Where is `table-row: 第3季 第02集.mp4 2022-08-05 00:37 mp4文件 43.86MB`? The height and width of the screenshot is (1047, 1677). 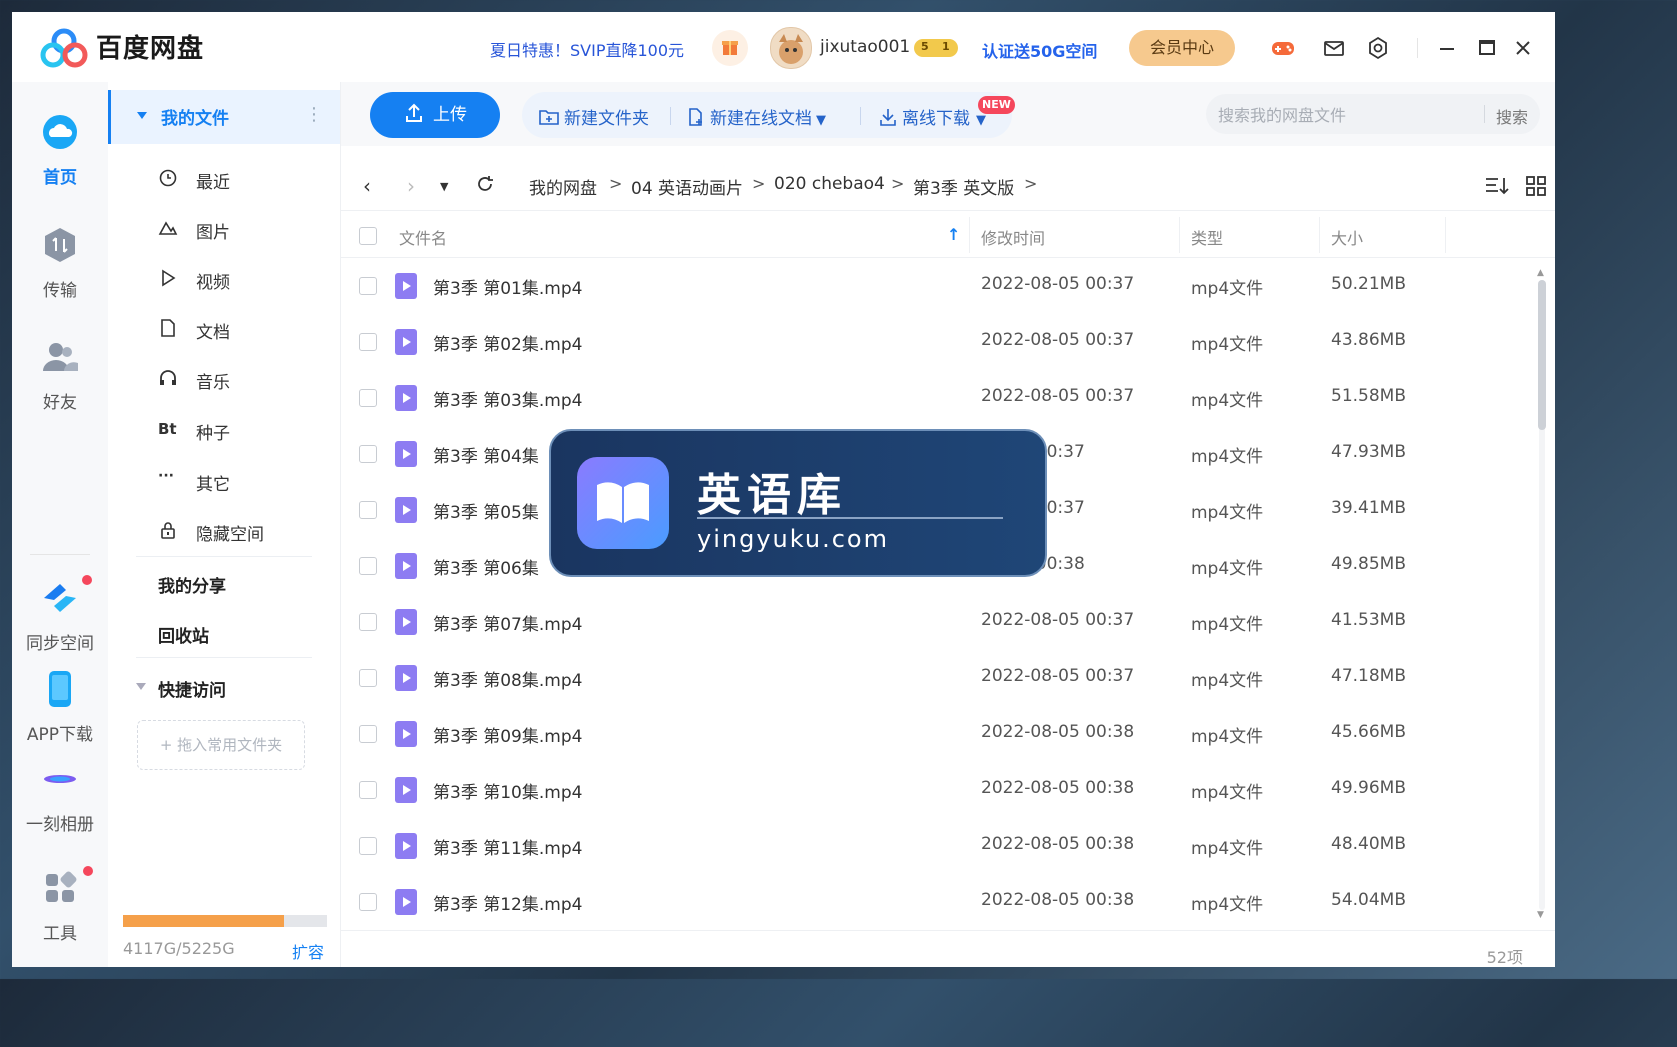
table-row: 第3季 第02集.mp4 2022-08-05 00:37 mp4文件 43.86MB is located at coordinates (936, 342).